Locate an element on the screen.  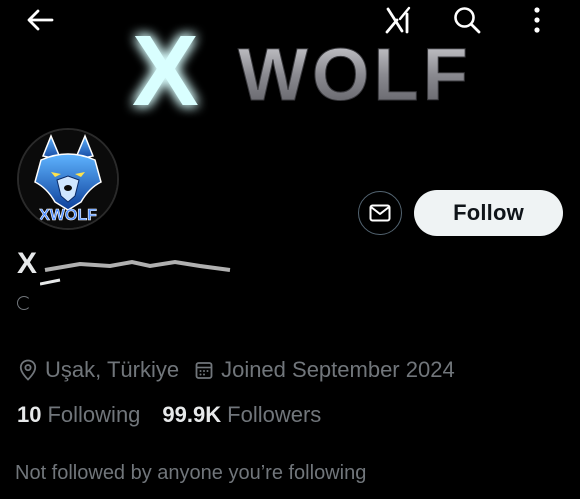
follow-counts: 10 Following 99.9K Followers is located at coordinates (180, 415).